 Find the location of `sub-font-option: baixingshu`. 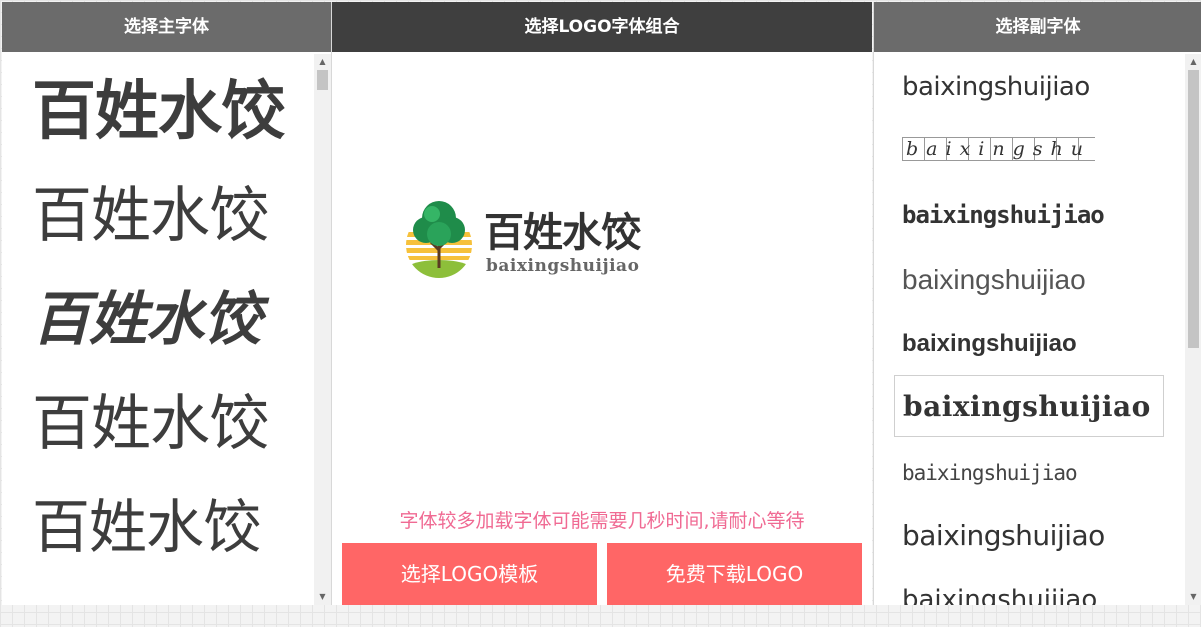

sub-font-option: baixingshu is located at coordinates (1029, 149).